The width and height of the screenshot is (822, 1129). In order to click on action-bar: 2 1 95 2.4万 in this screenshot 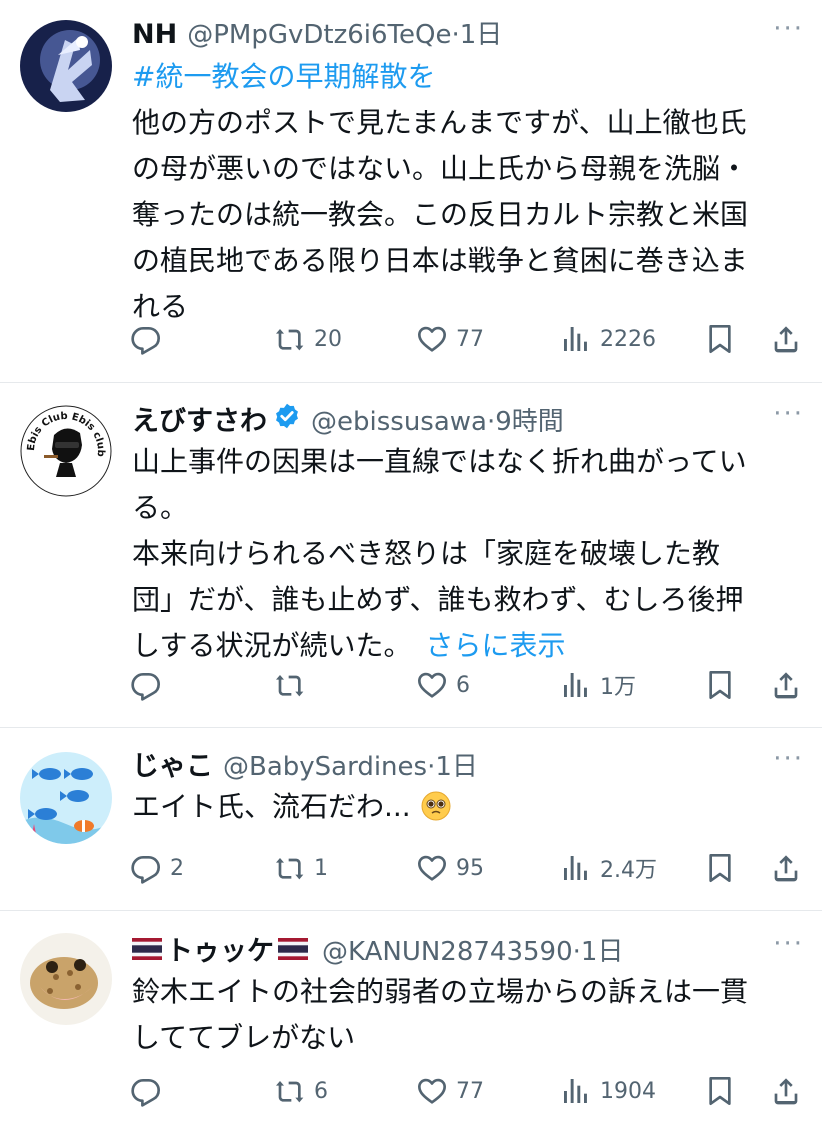, I will do `click(467, 868)`.